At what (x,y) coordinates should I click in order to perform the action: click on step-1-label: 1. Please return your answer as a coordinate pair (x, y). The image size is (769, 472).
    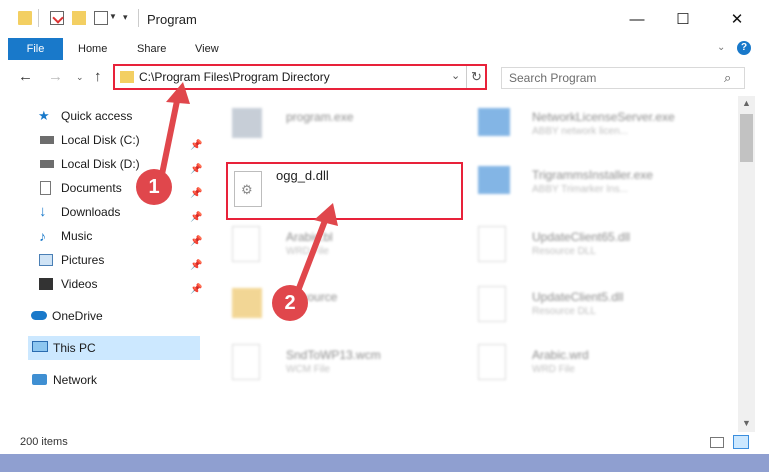
    Looking at the image, I should click on (154, 187).